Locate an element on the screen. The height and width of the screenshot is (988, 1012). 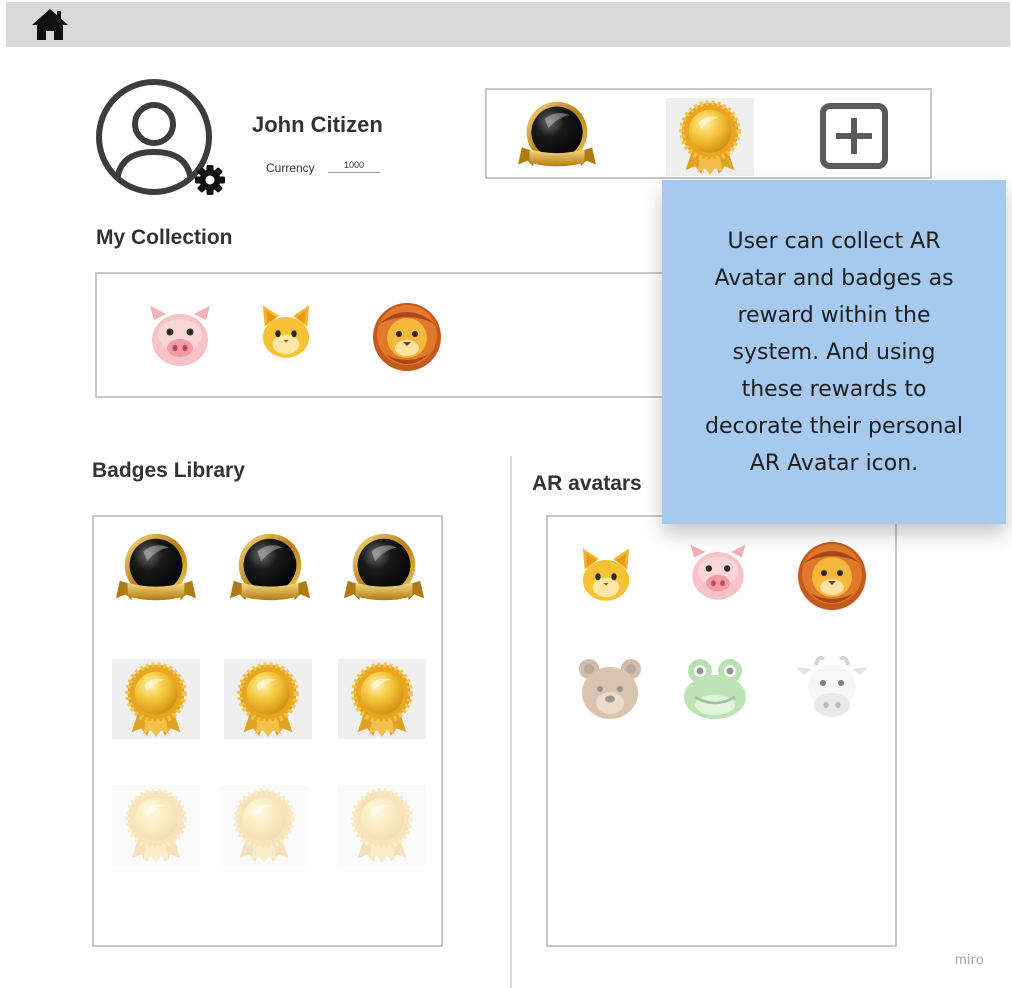
ar-avatars-title: AR avatars is located at coordinates (587, 483).